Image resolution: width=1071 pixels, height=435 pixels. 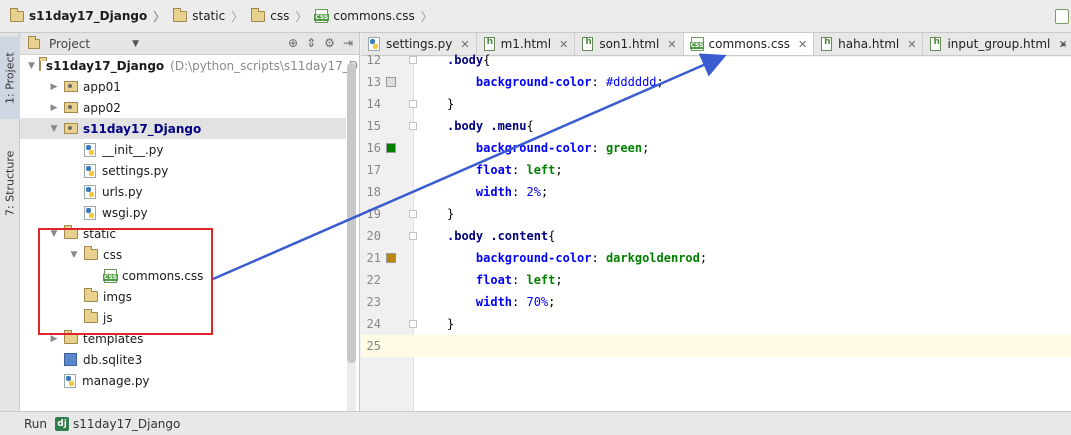 I want to click on tree-item: ▶ templates, so click(x=183, y=338).